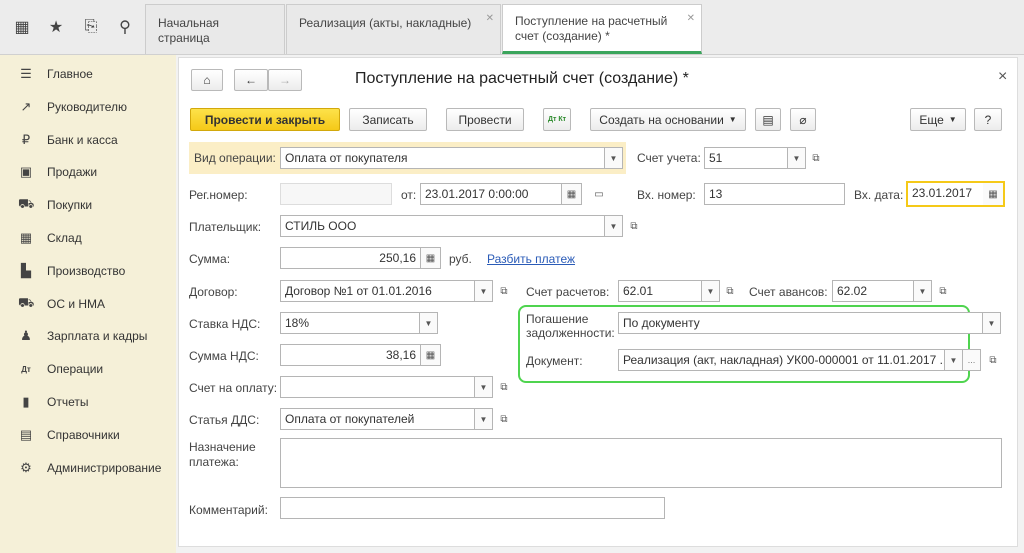  What do you see at coordinates (72, 172) in the screenshot?
I see `sidebar-item-label: Продажи` at bounding box center [72, 172].